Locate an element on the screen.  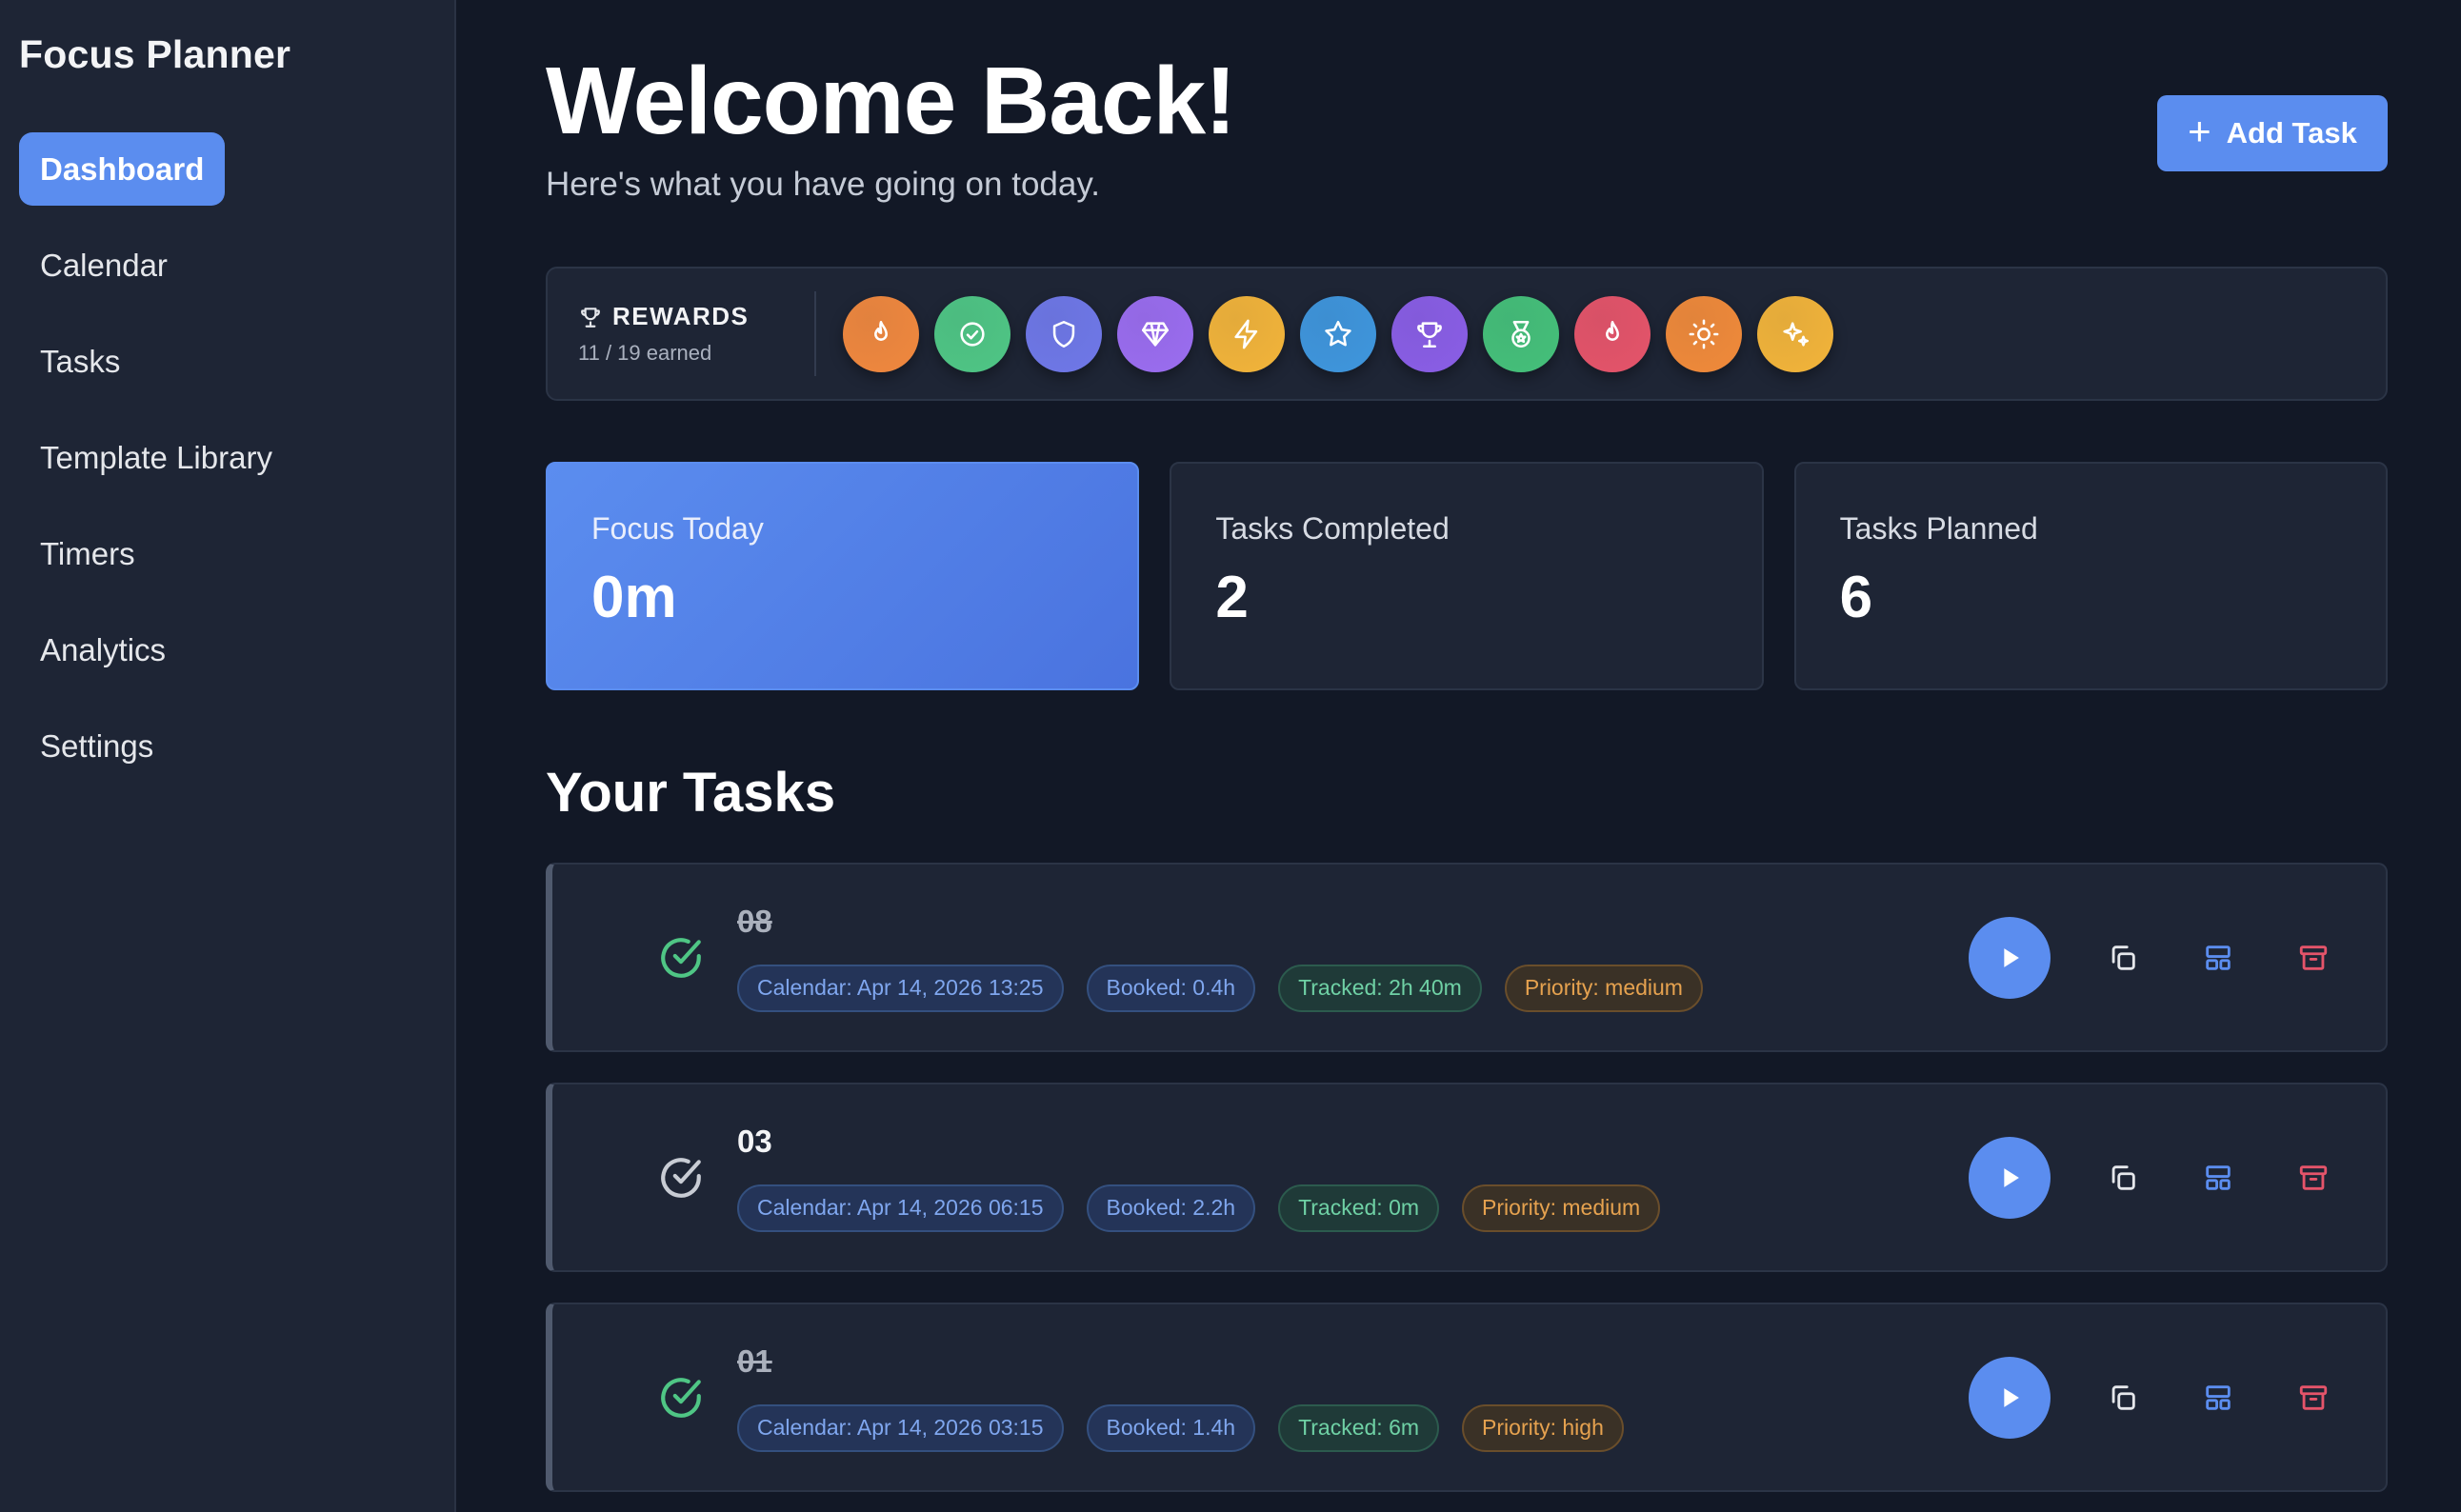
task-title: 03 is located at coordinates (754, 1141).